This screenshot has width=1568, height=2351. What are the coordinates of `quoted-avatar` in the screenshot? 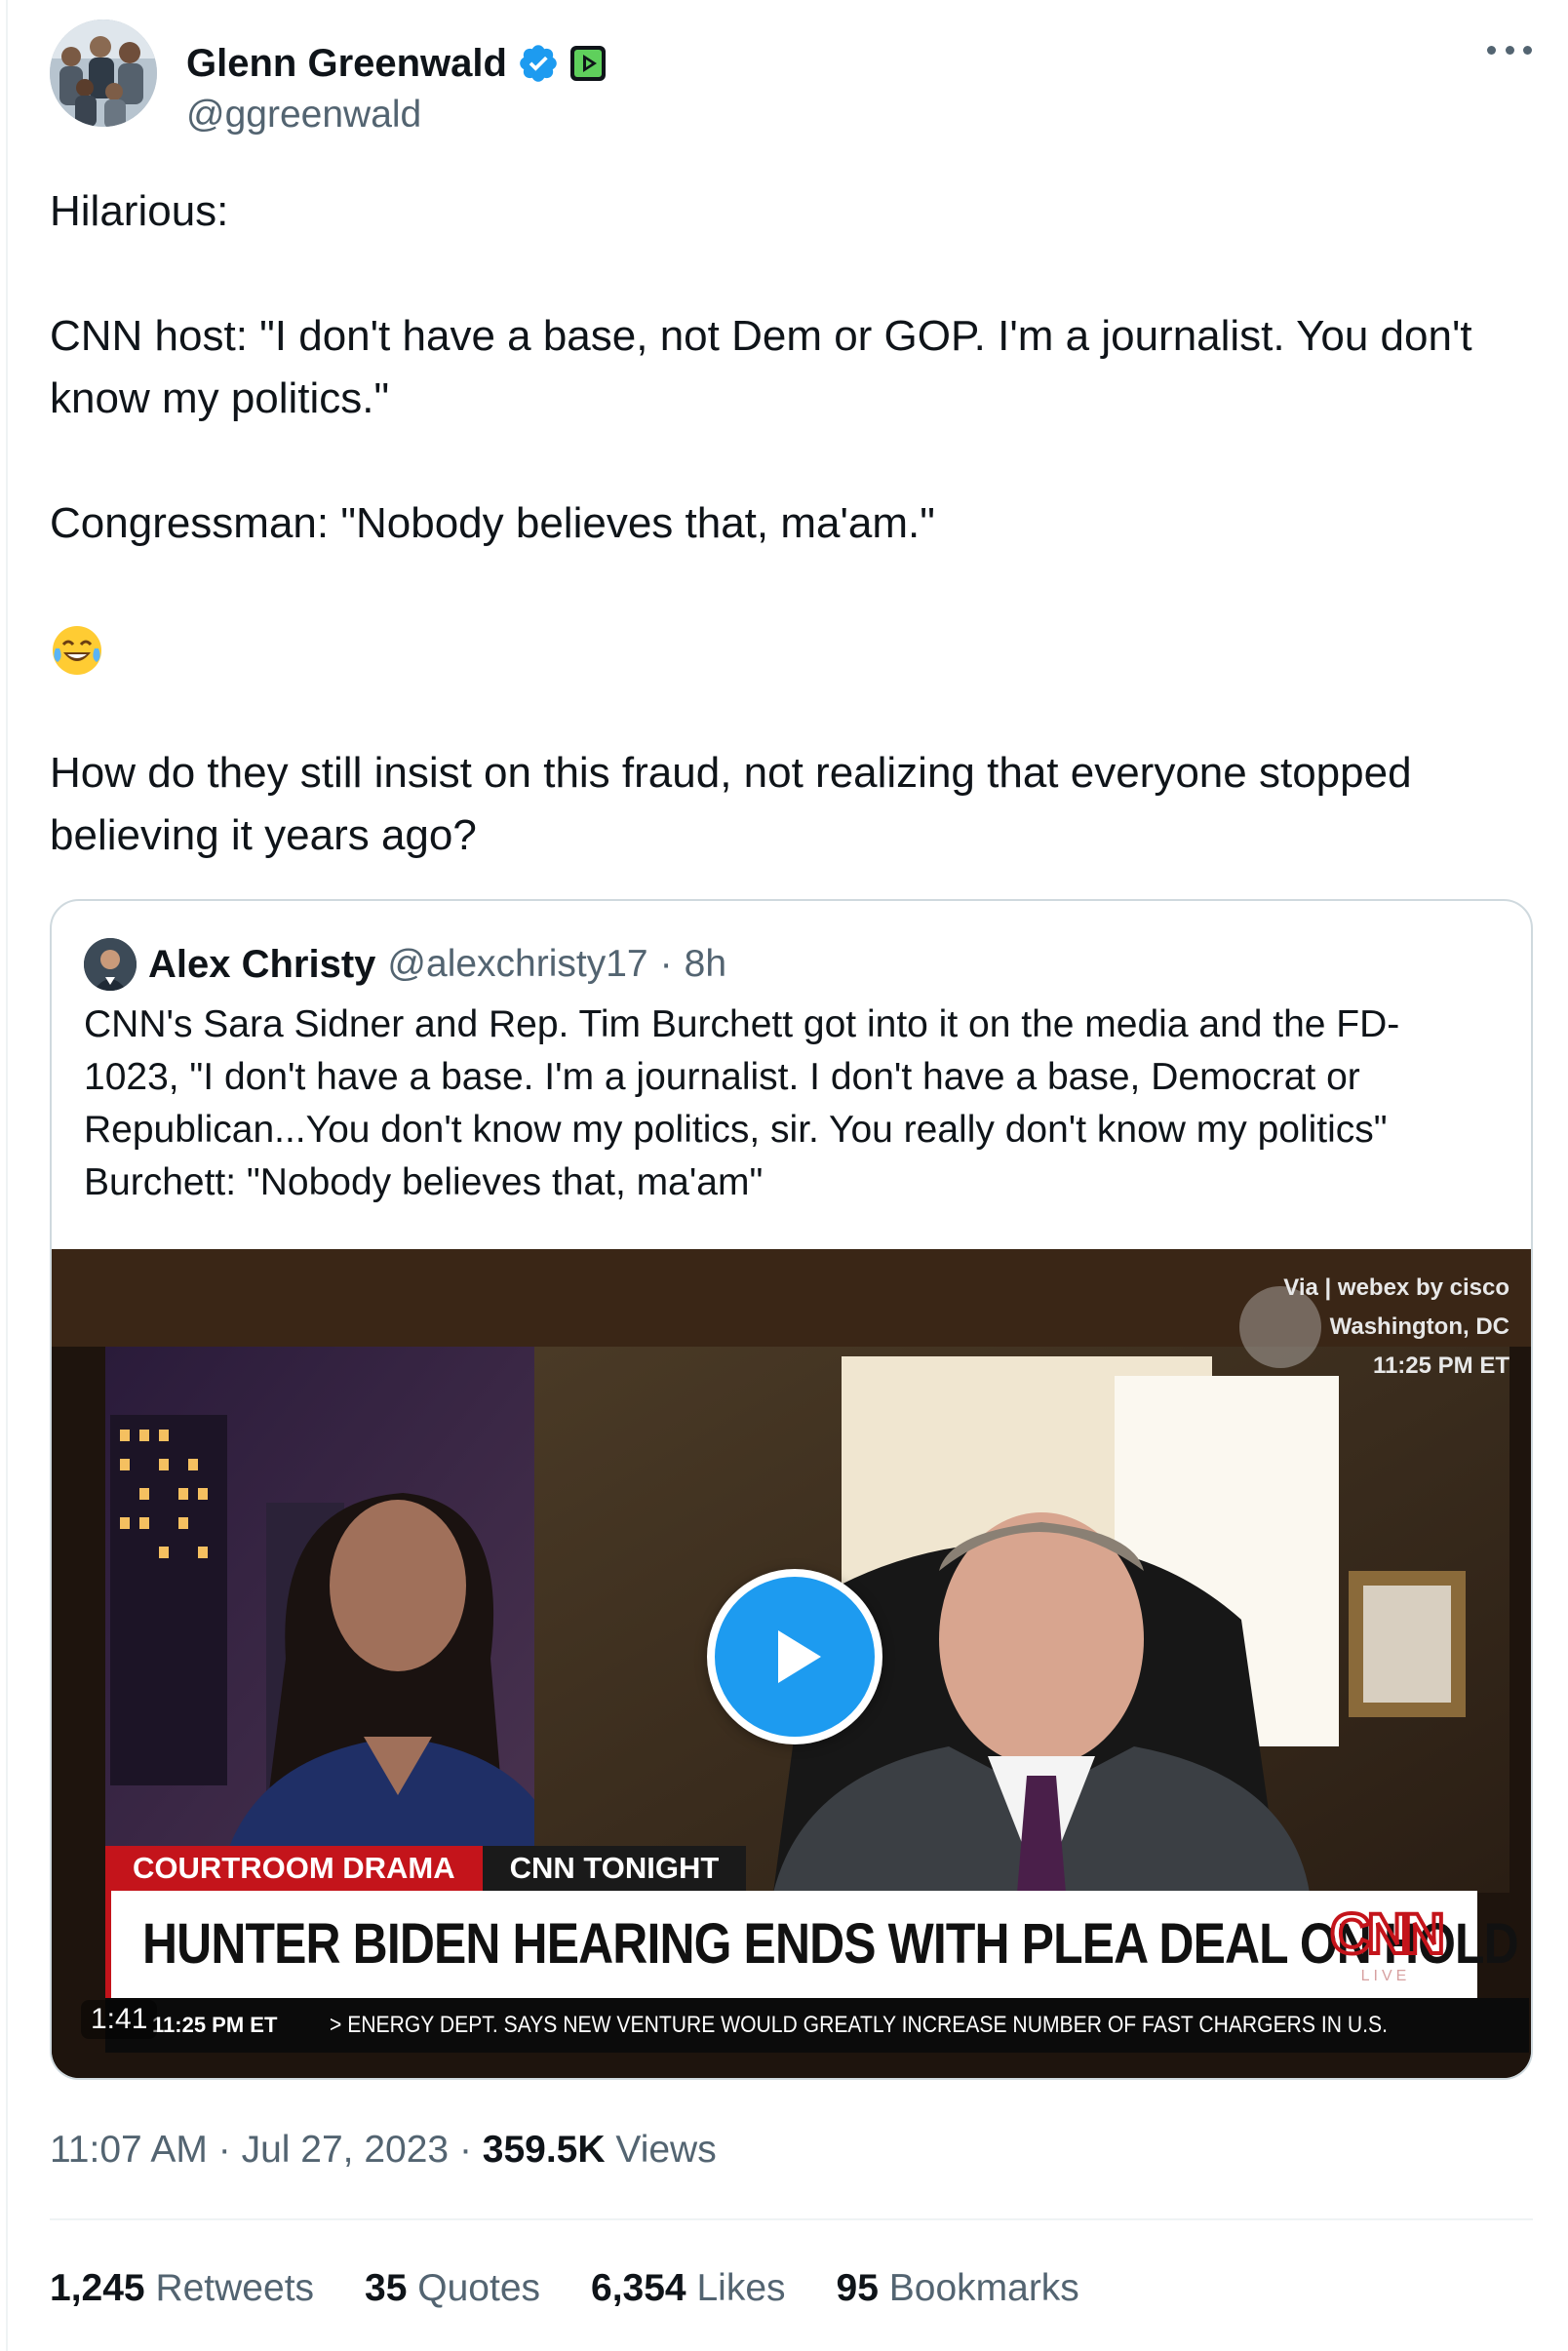 It's located at (110, 965).